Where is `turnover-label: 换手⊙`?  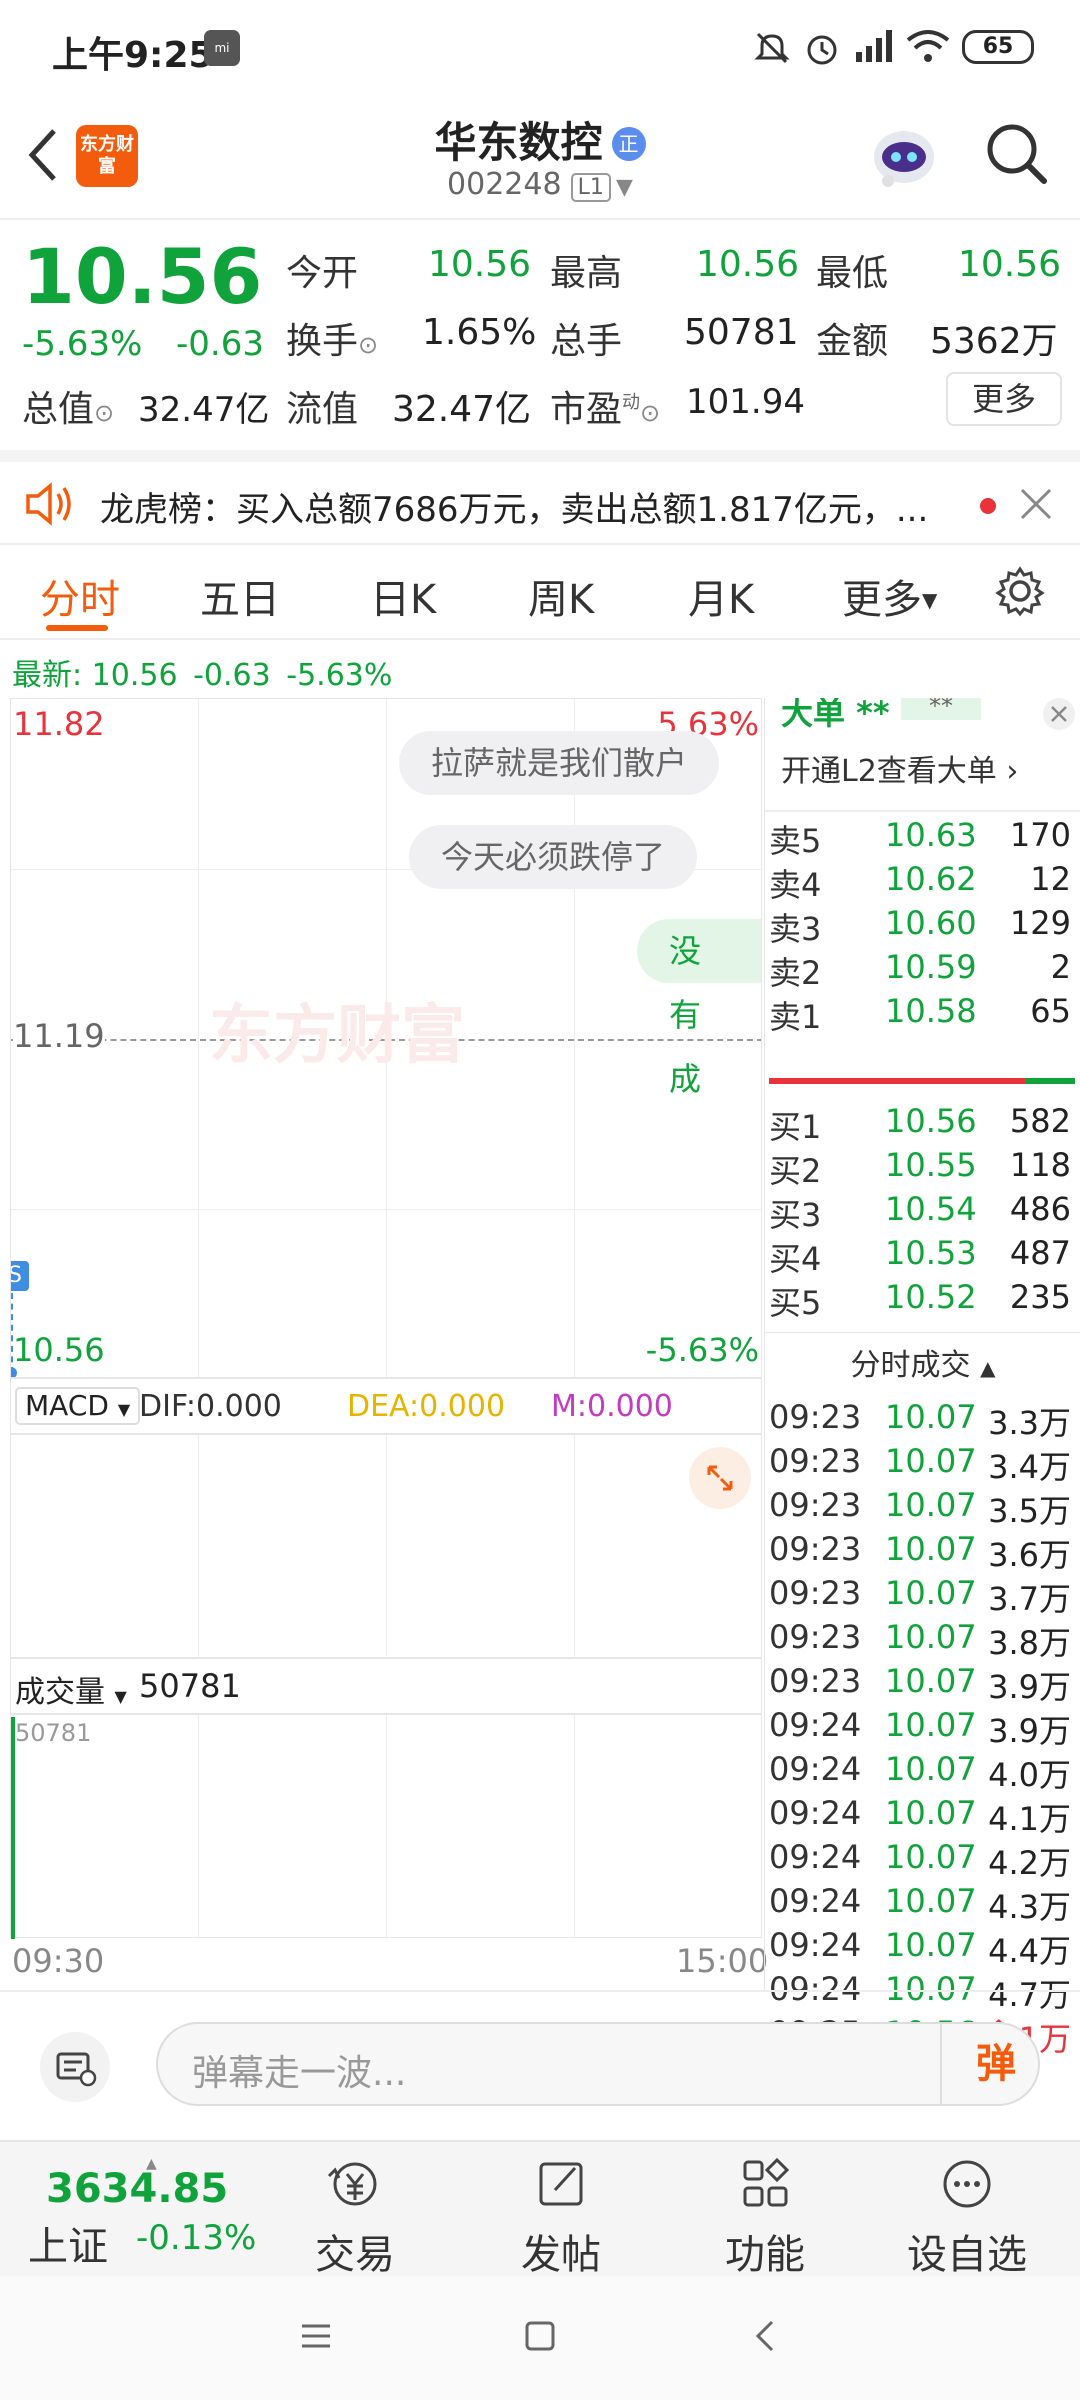
turnover-label: 换手⊙ is located at coordinates (332, 338).